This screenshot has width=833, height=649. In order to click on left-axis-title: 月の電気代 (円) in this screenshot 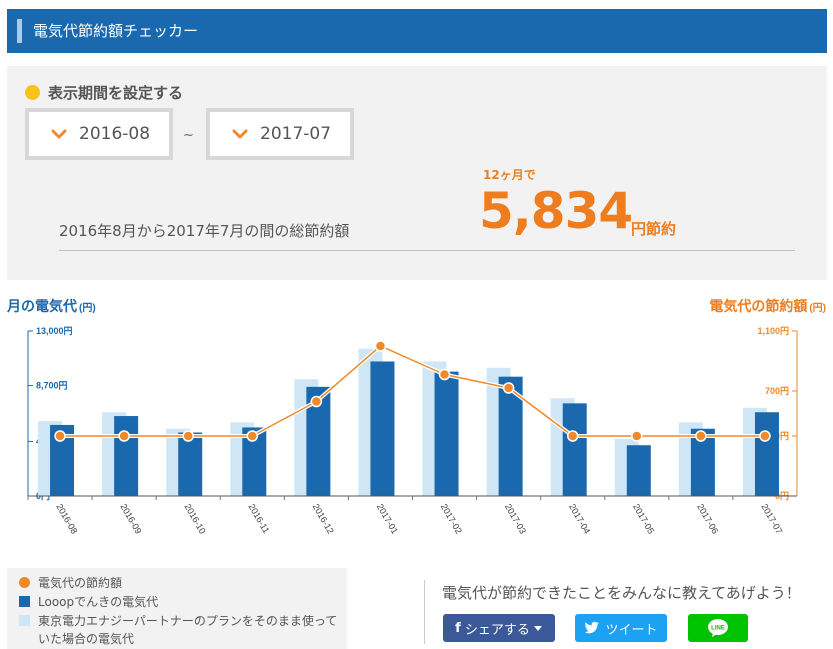, I will do `click(51, 306)`.